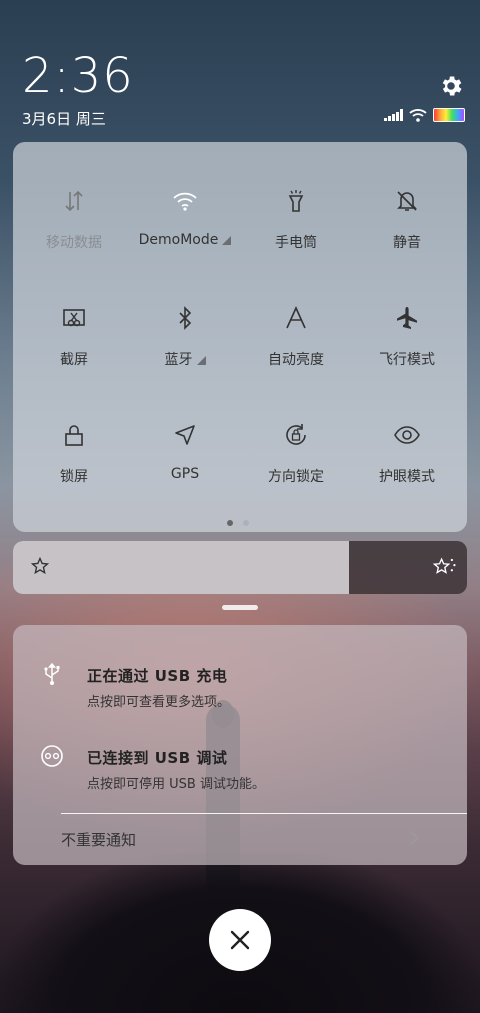 This screenshot has width=480, height=1013. Describe the element at coordinates (185, 218) in the screenshot. I see `tile-wifi: DemoMode` at that location.